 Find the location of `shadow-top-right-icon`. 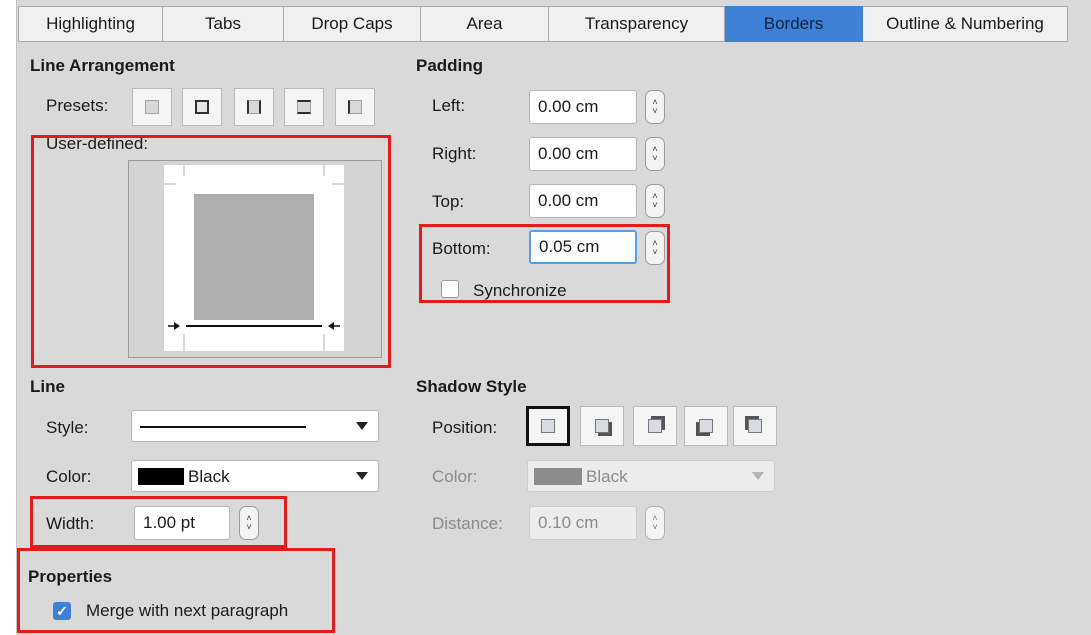

shadow-top-right-icon is located at coordinates (655, 426).